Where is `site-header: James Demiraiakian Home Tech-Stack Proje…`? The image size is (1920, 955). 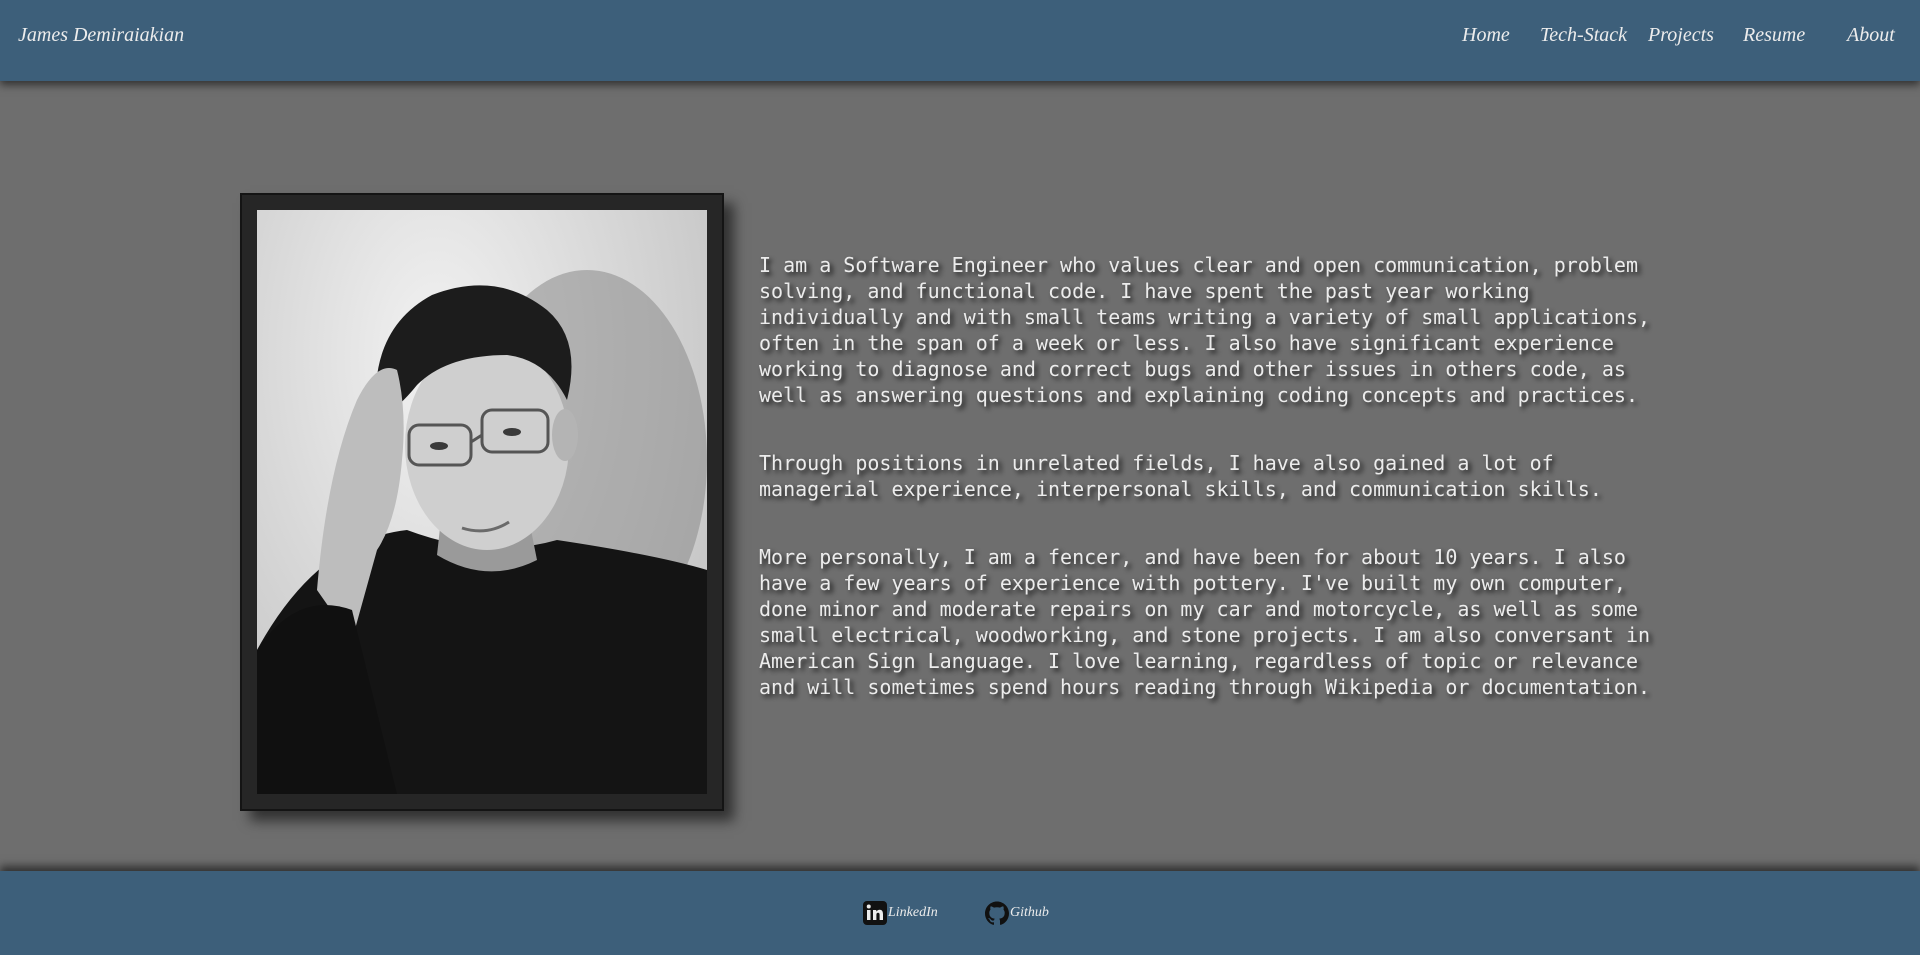 site-header: James Demiraiakian Home Tech-Stack Proje… is located at coordinates (960, 40).